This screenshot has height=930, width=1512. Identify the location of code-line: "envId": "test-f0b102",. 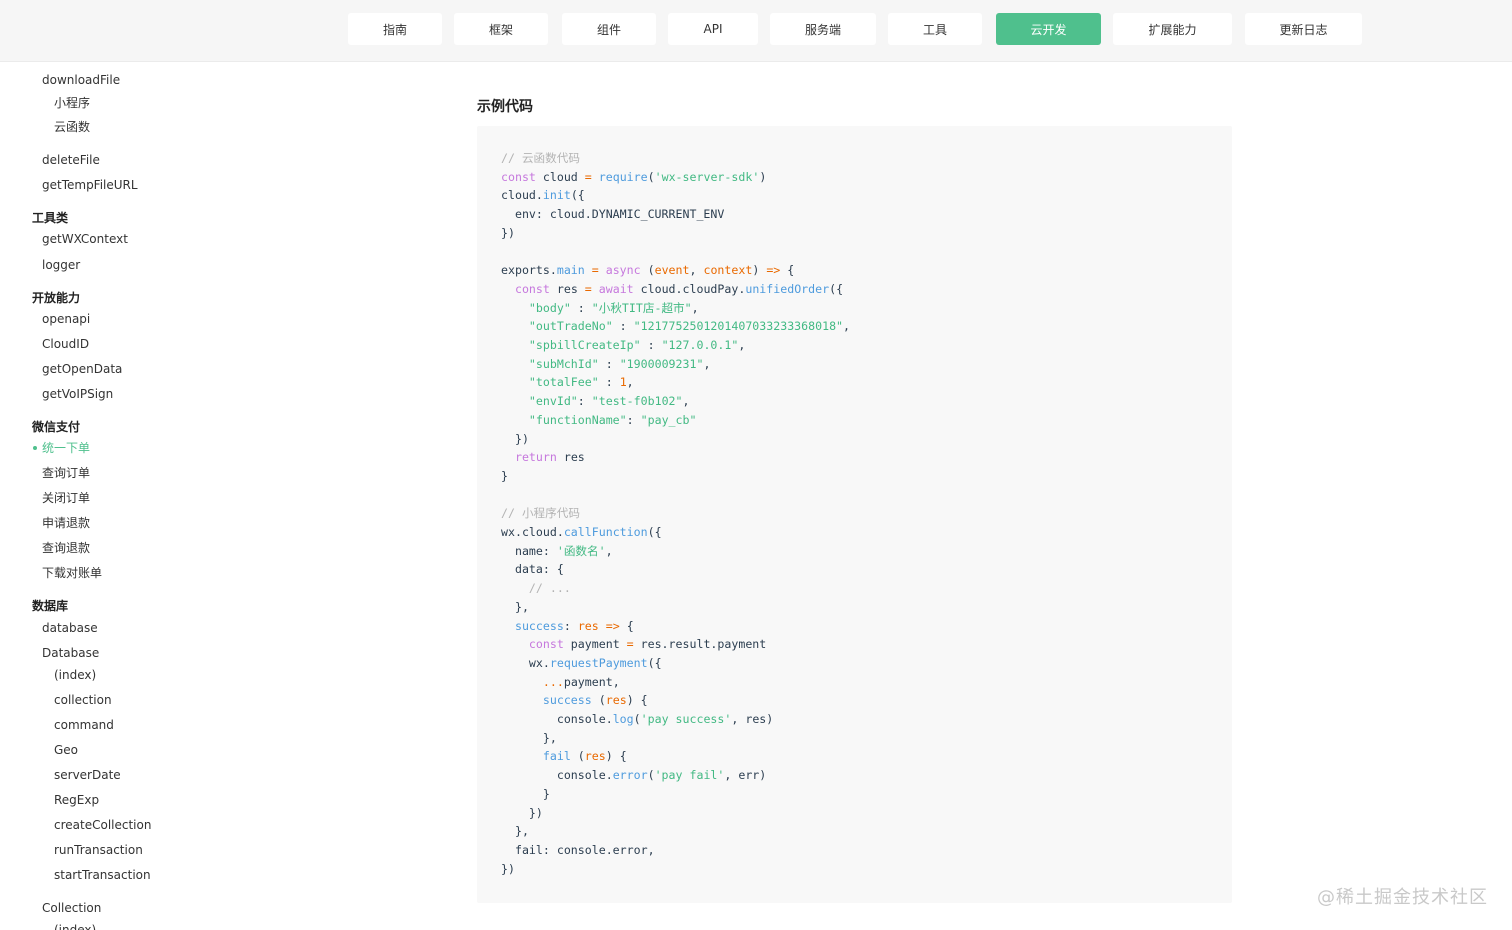
(595, 401).